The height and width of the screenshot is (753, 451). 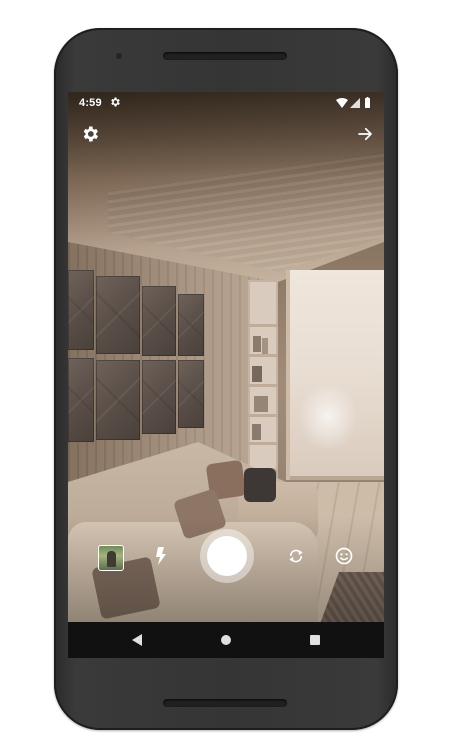 What do you see at coordinates (119, 56) in the screenshot?
I see `front-camera-lens` at bounding box center [119, 56].